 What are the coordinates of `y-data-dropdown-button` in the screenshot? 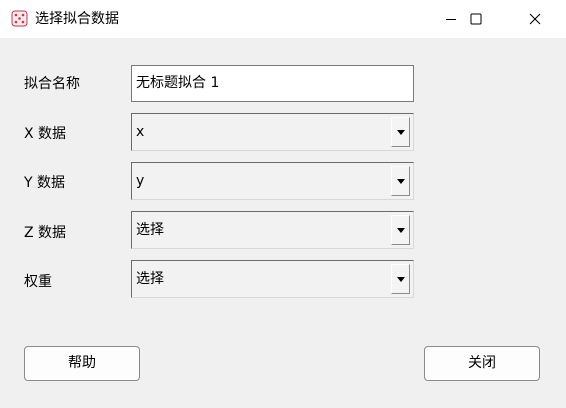 It's located at (400, 181).